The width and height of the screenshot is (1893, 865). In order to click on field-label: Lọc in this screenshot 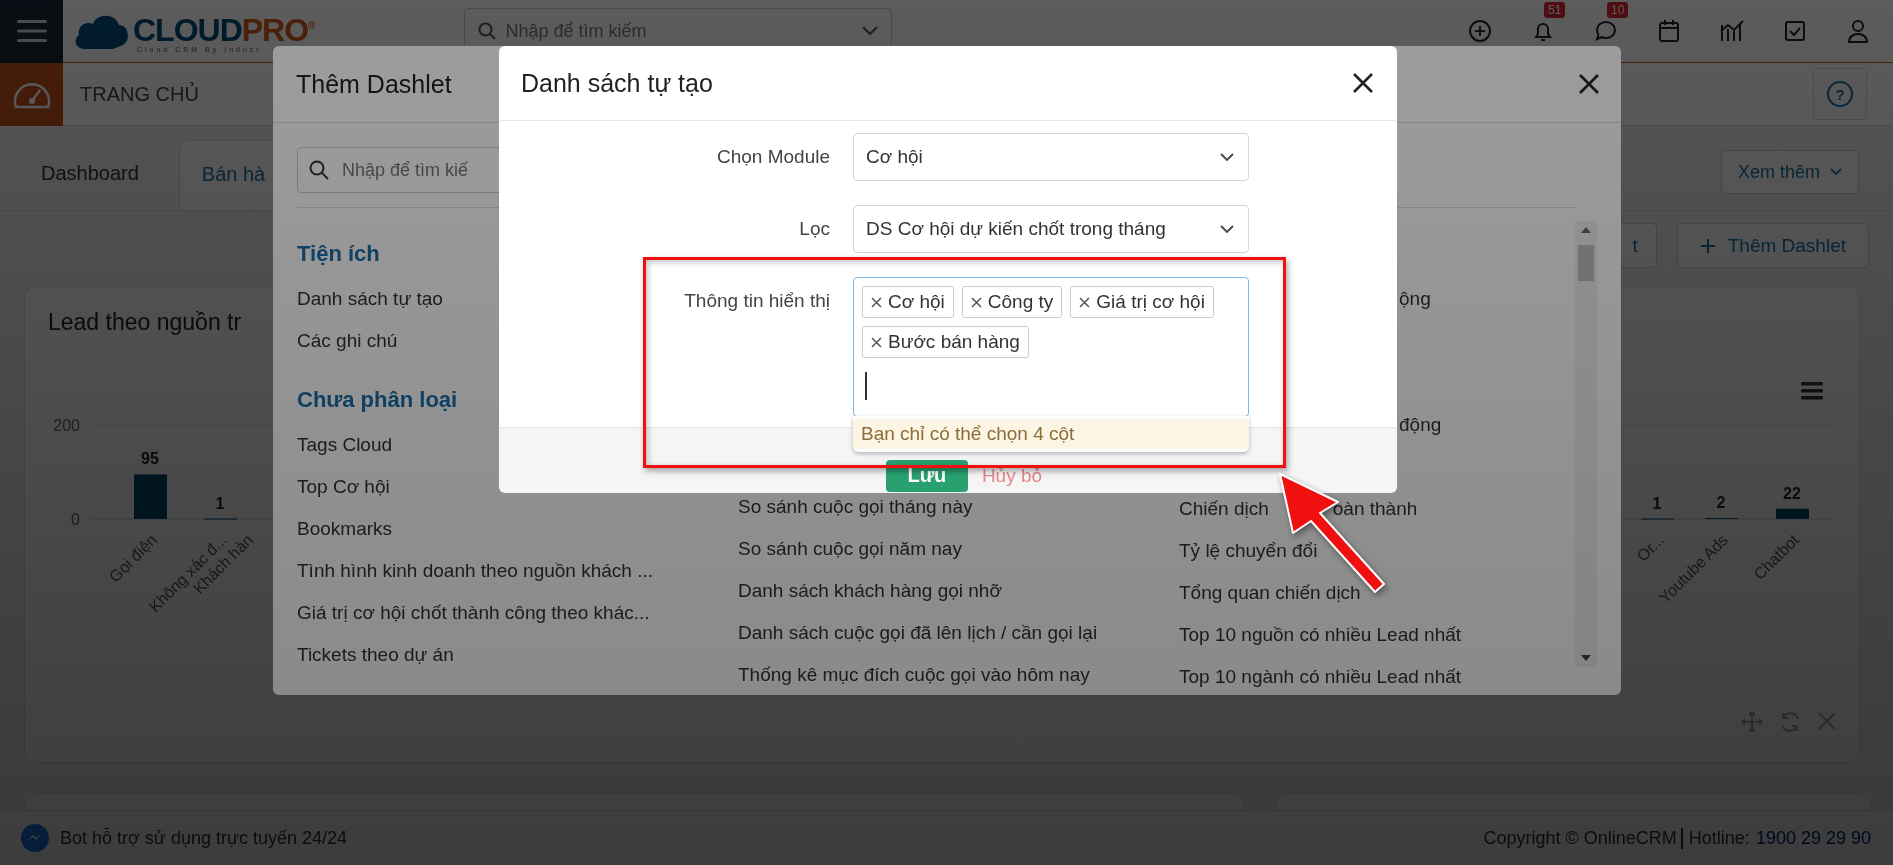, I will do `click(814, 229)`.